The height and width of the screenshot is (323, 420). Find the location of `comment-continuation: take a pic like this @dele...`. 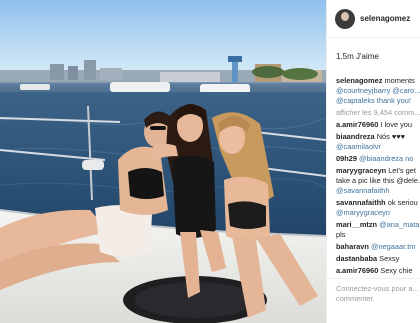

comment-continuation: take a pic like this @dele... is located at coordinates (378, 180).